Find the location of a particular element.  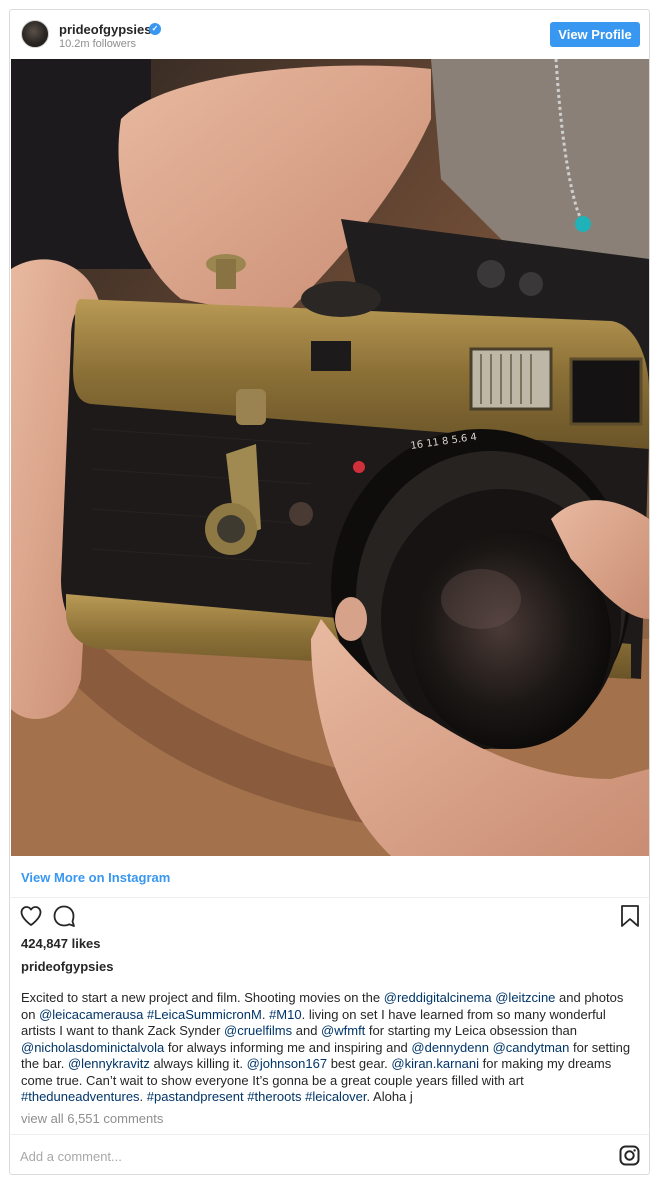

heart-icon is located at coordinates (31, 916).